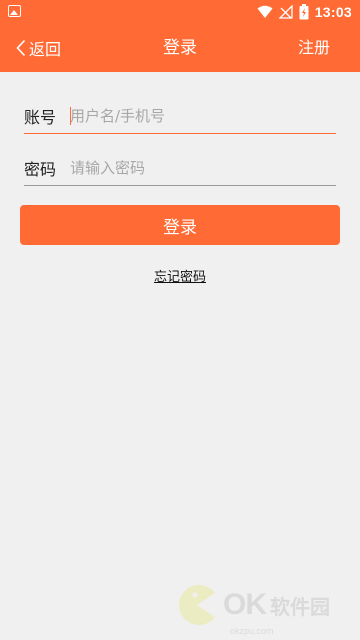  I want to click on image-notification-icon, so click(14, 11).